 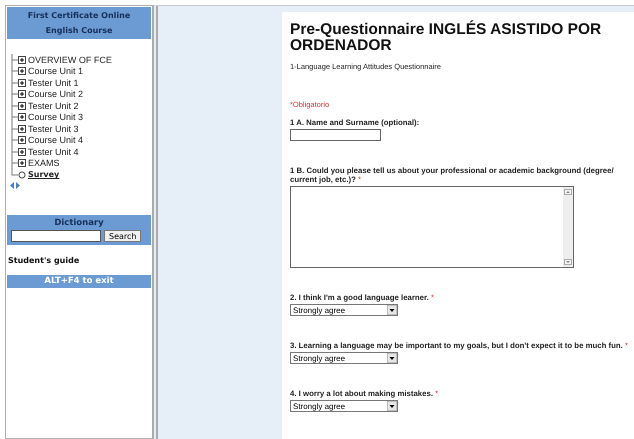 What do you see at coordinates (446, 38) in the screenshot?
I see `form-title: Pre-Questionnaire INGLÉS ASISTIDO POR ORDENADOR` at bounding box center [446, 38].